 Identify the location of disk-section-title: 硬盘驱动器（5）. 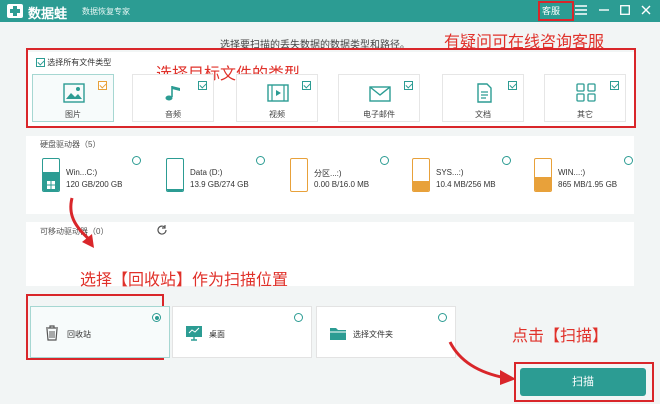
(70, 144).